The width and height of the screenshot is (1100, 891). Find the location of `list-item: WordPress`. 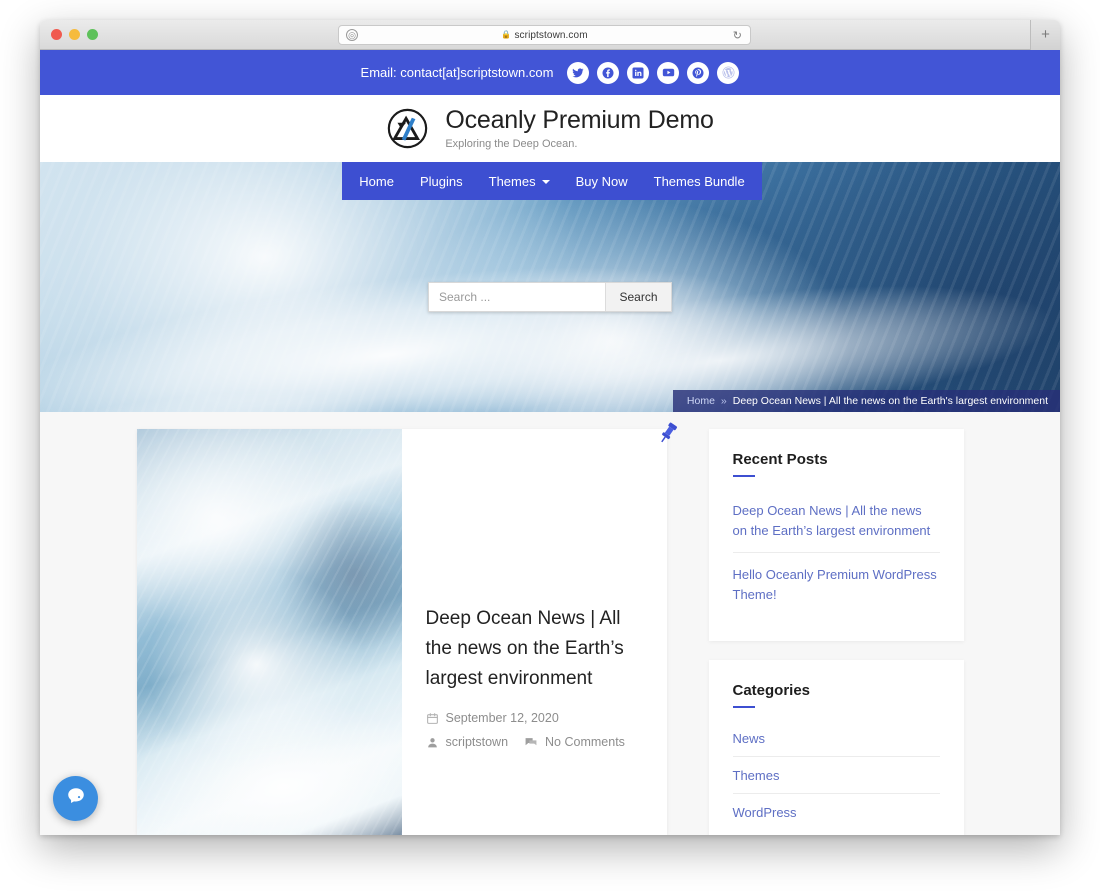

list-item: WordPress is located at coordinates (836, 812).